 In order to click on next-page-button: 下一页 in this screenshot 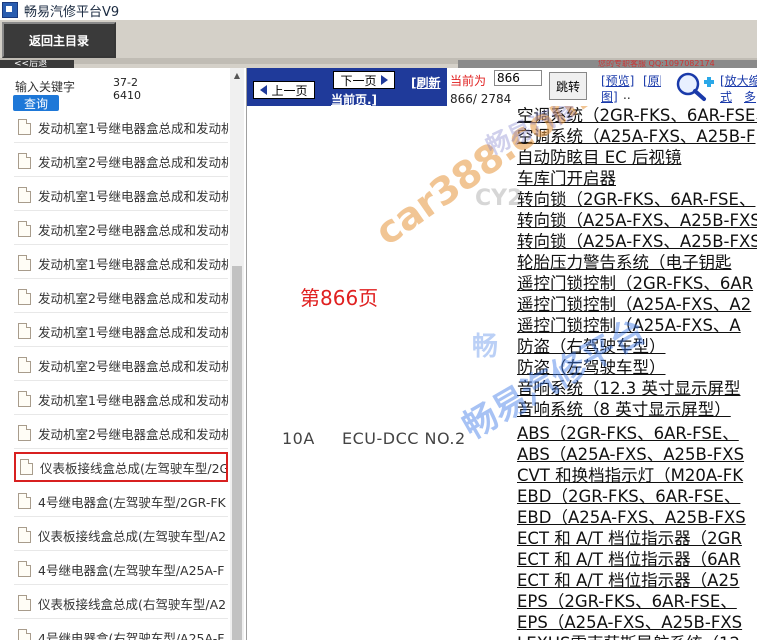, I will do `click(364, 80)`.